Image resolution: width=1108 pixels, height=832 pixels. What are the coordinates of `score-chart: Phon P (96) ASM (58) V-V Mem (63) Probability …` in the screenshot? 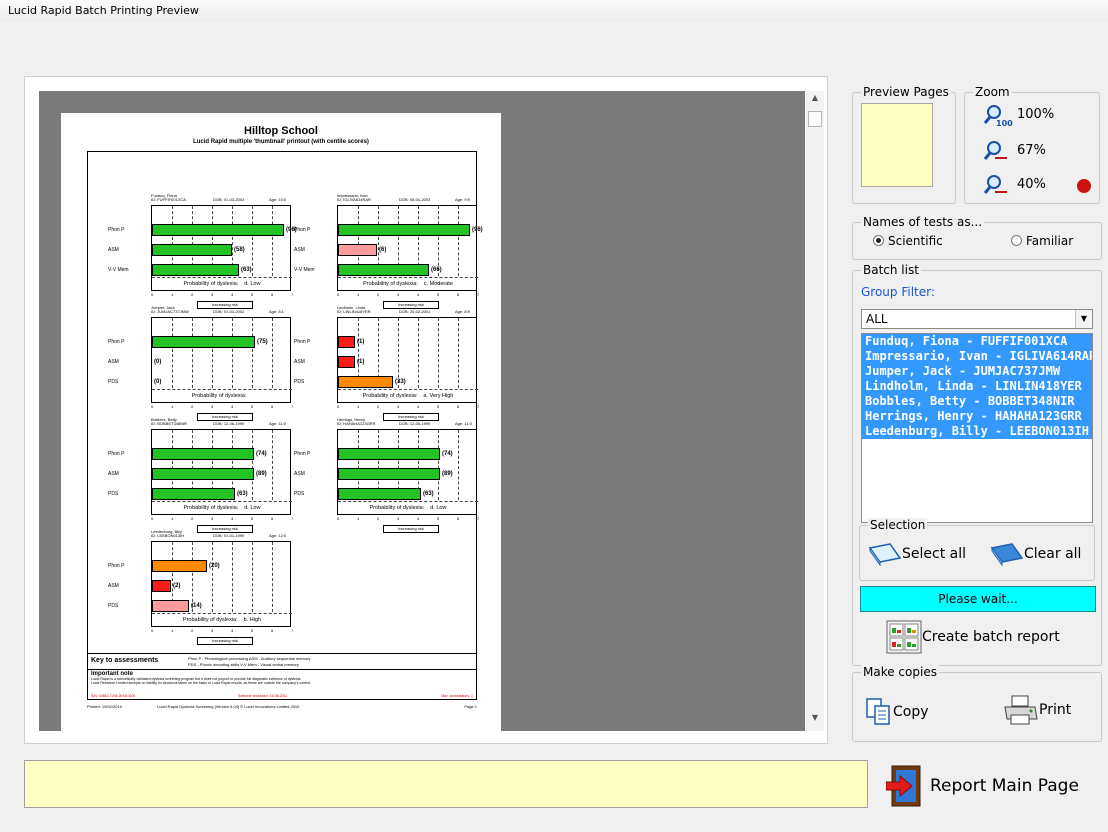 It's located at (202, 248).